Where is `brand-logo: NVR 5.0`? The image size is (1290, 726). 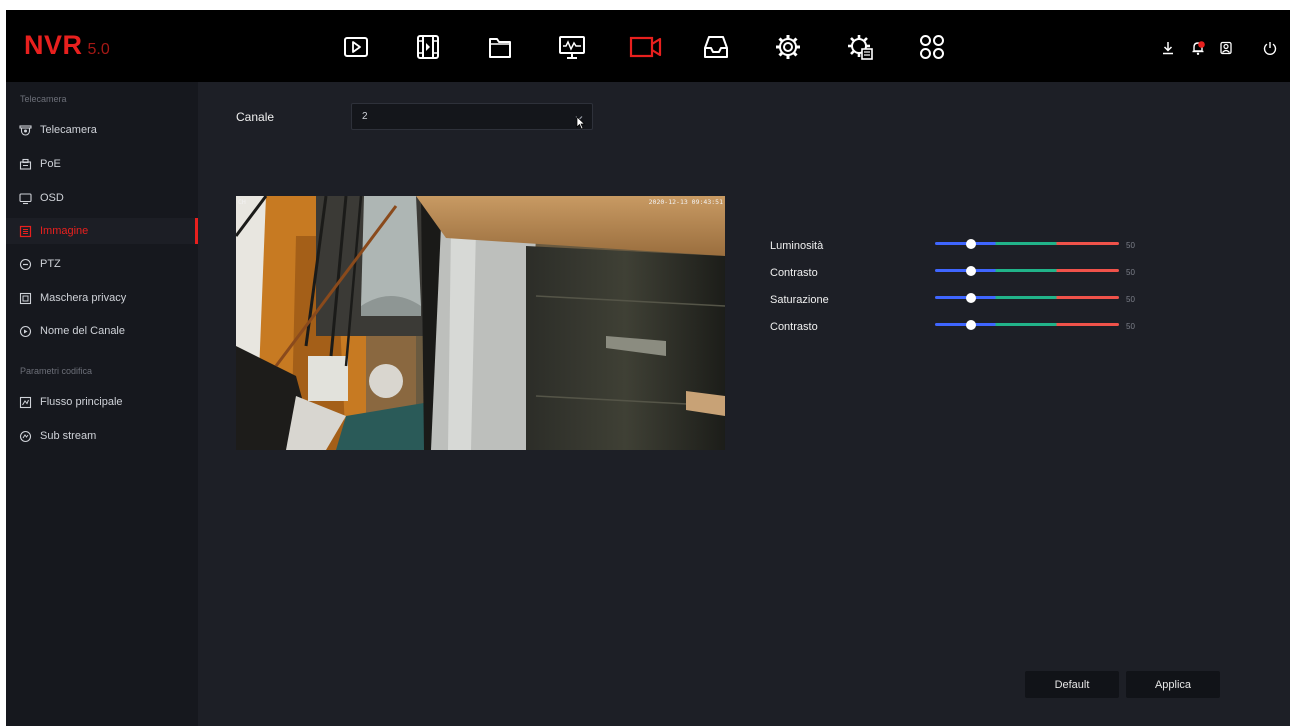 brand-logo: NVR 5.0 is located at coordinates (67, 45).